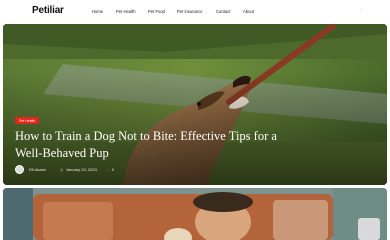 The image size is (390, 240). What do you see at coordinates (223, 11) in the screenshot?
I see `nav-contact: Contact` at bounding box center [223, 11].